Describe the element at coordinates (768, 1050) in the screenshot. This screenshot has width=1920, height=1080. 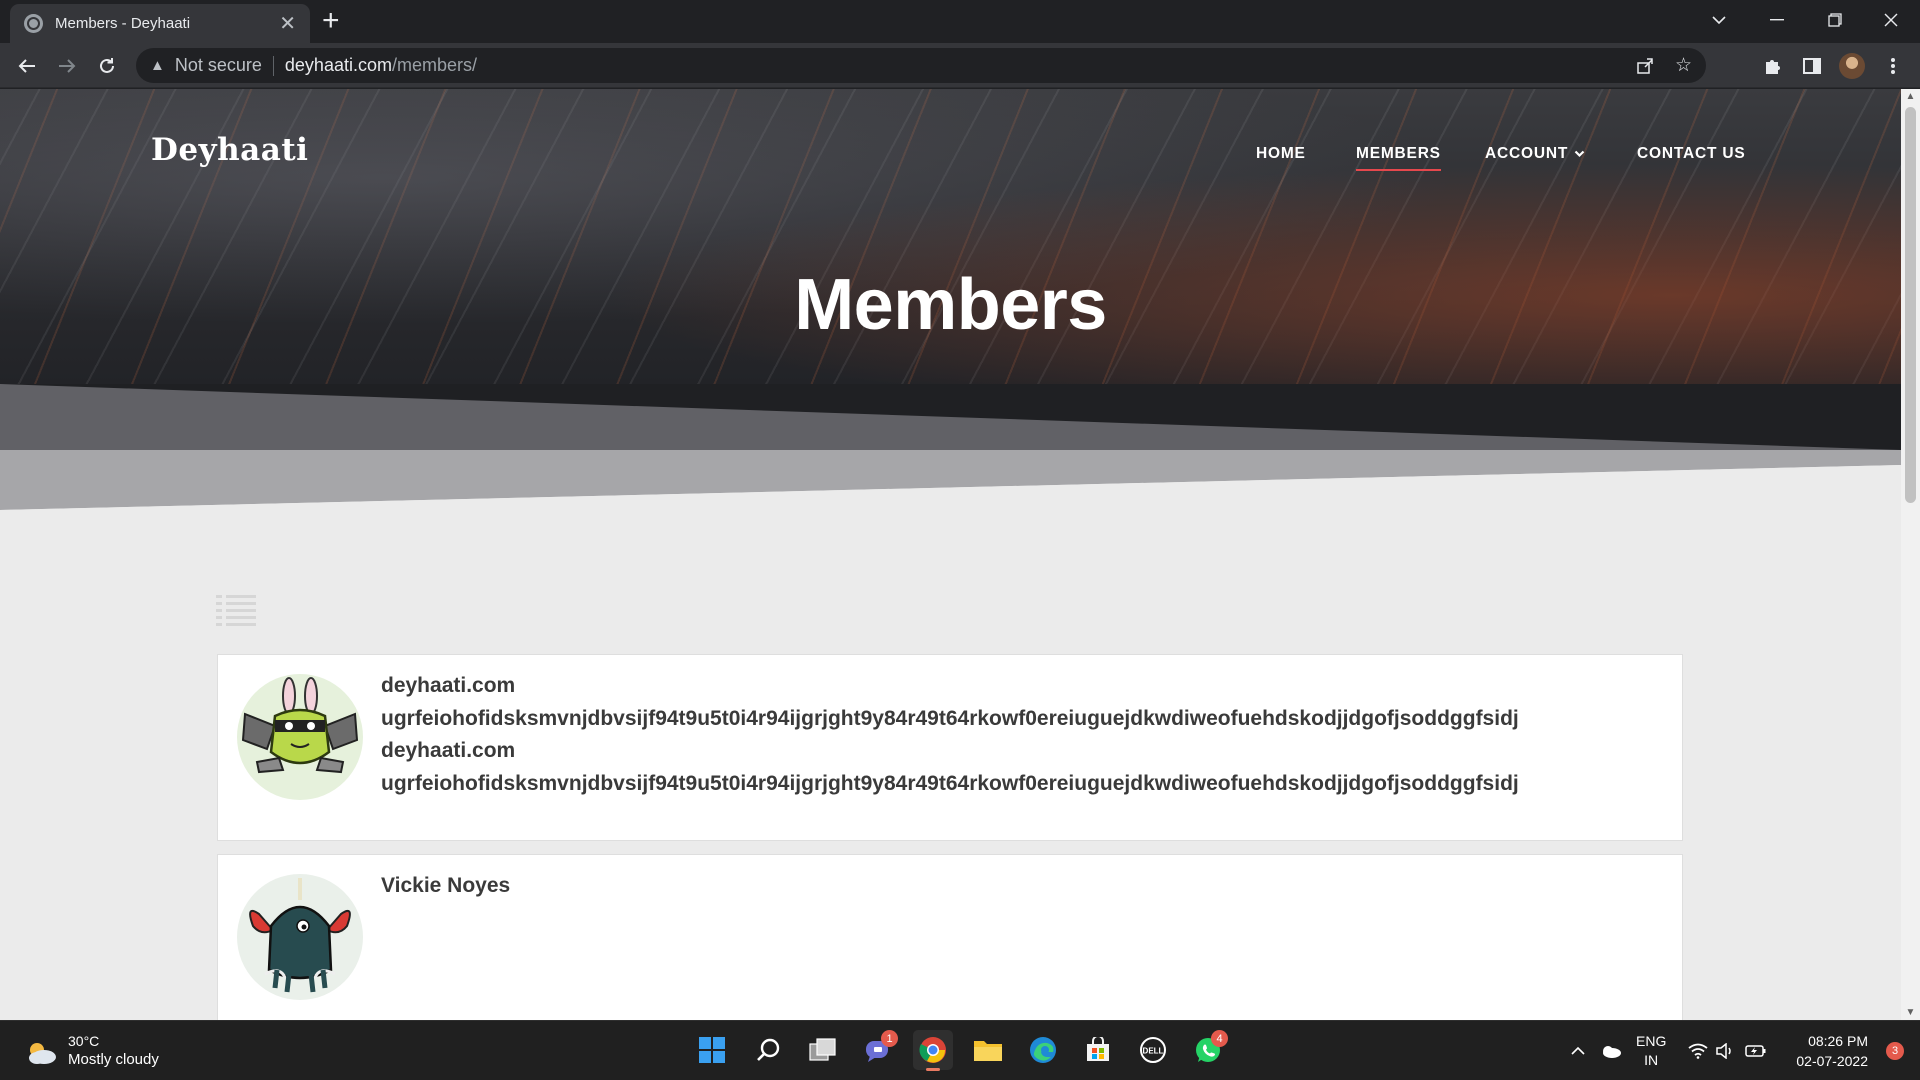
I see `search-icon` at that location.